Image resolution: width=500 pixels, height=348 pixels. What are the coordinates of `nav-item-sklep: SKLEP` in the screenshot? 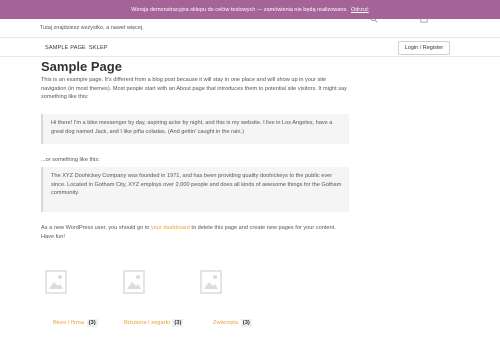 It's located at (98, 48).